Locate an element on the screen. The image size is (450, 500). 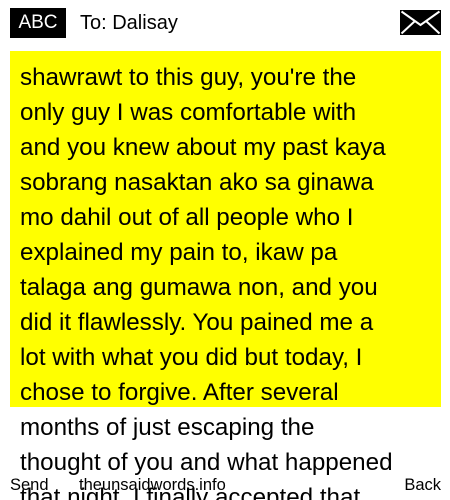
softkey-bar: Send theunsaidwords.info Back is located at coordinates (225, 485).